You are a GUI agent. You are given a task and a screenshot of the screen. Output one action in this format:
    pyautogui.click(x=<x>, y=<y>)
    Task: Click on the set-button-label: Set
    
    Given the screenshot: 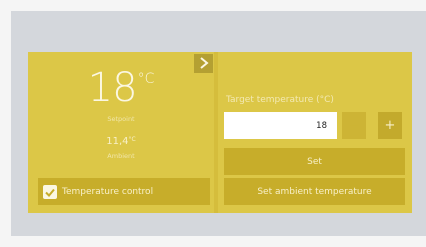 What is the action you would take?
    pyautogui.click(x=314, y=161)
    